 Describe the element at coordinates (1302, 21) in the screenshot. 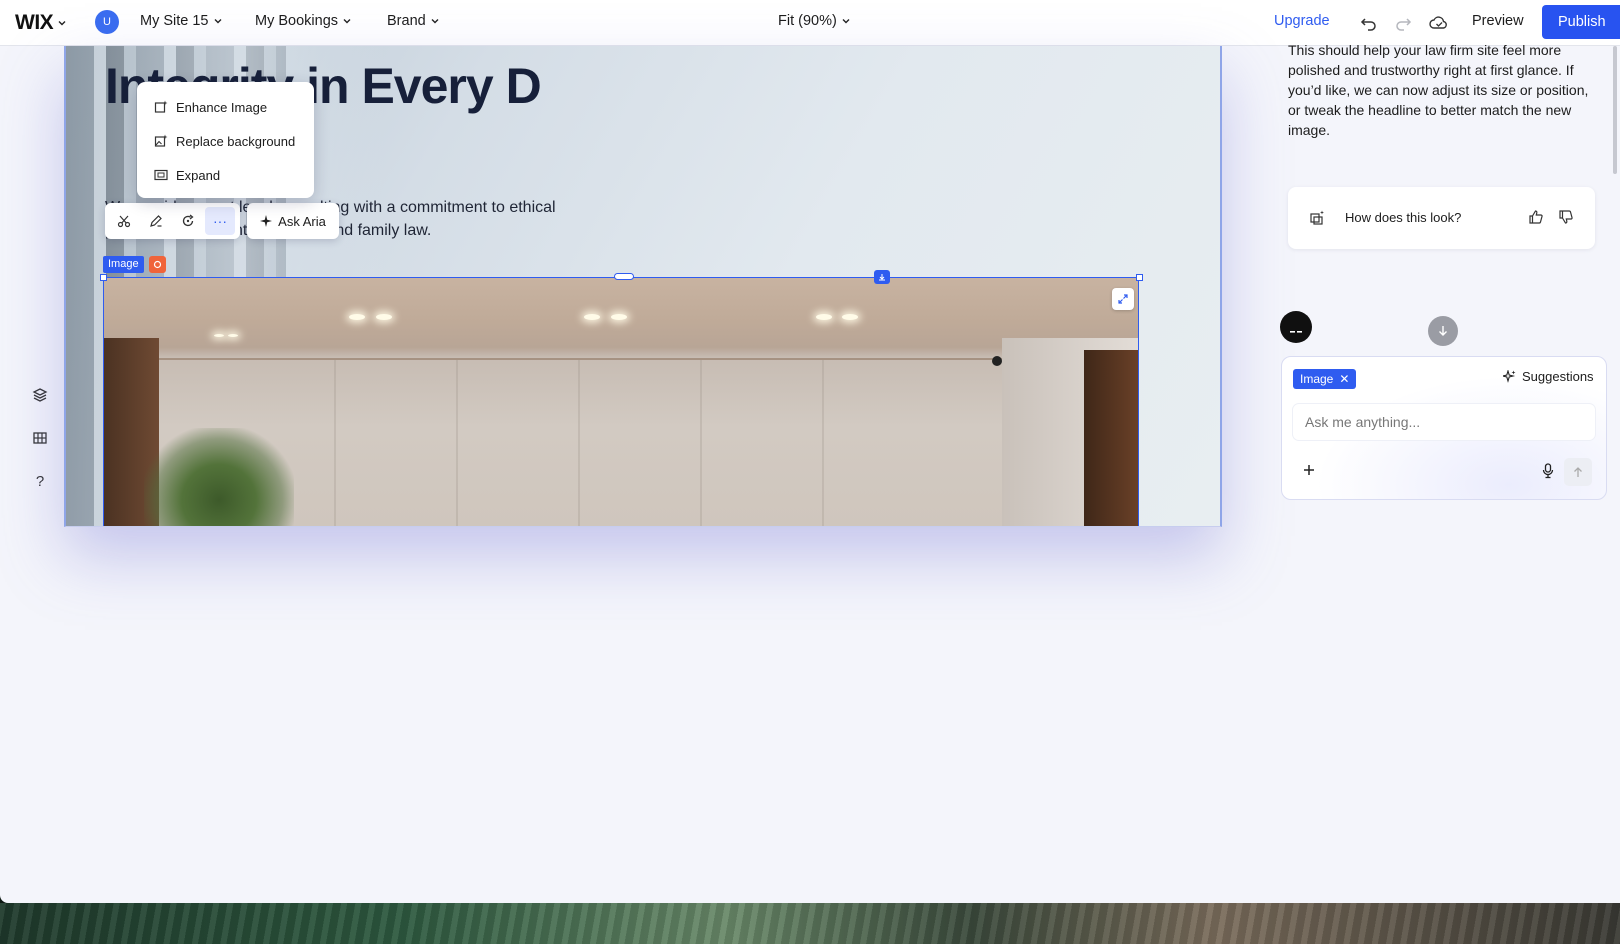

I see `upgrade-link: Upgrade` at that location.